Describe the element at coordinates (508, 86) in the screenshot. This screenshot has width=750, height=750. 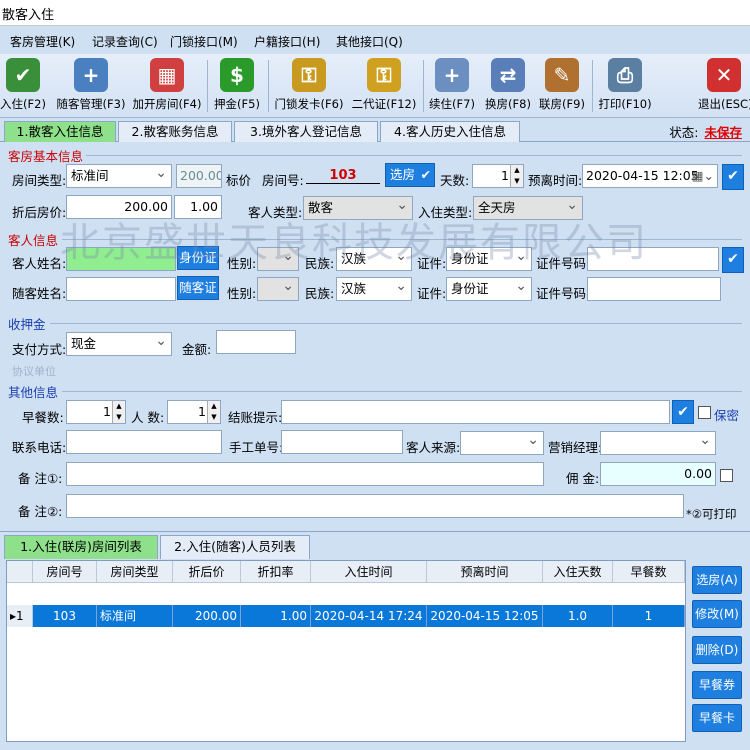
I see `change-room-button: ⇄ 换房(F8)` at that location.